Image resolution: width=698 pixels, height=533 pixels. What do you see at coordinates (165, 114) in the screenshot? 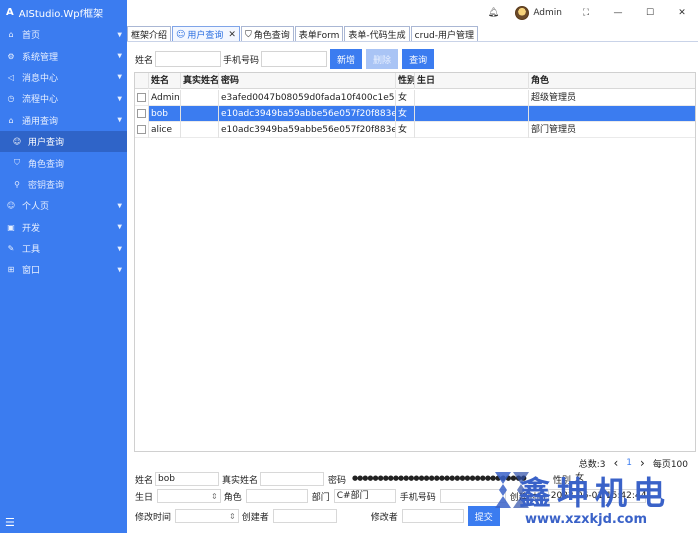
I see `cell-name: bob` at bounding box center [165, 114].